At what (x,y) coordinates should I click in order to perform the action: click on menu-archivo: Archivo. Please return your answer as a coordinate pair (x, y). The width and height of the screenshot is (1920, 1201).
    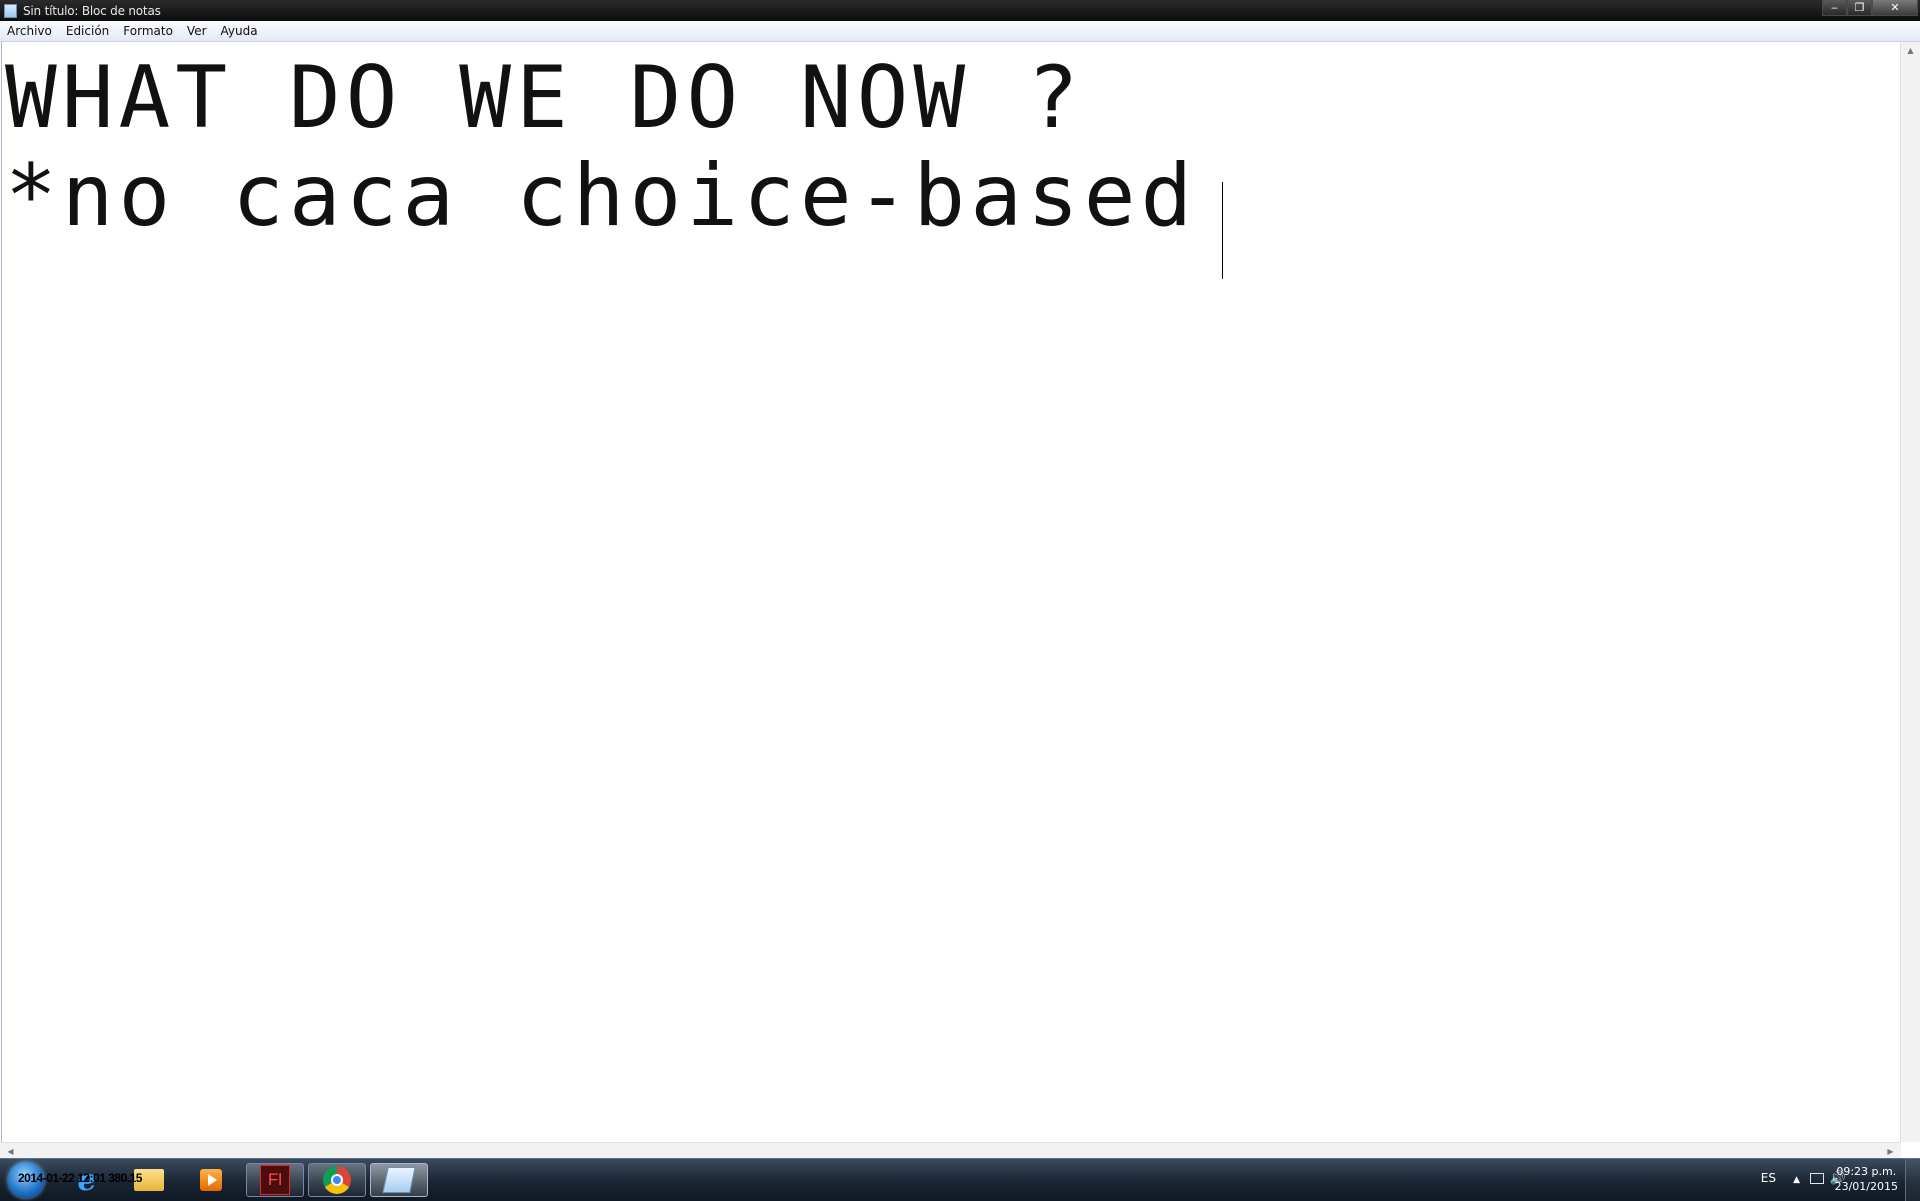
    Looking at the image, I should click on (29, 31).